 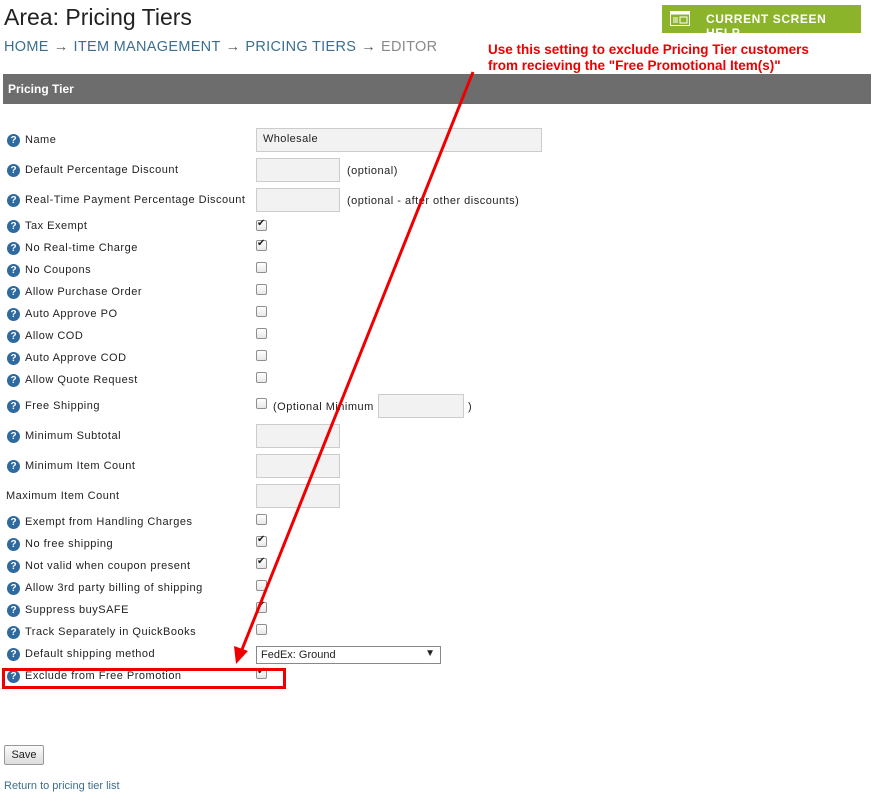 What do you see at coordinates (298, 170) in the screenshot?
I see `default-percentage-input` at bounding box center [298, 170].